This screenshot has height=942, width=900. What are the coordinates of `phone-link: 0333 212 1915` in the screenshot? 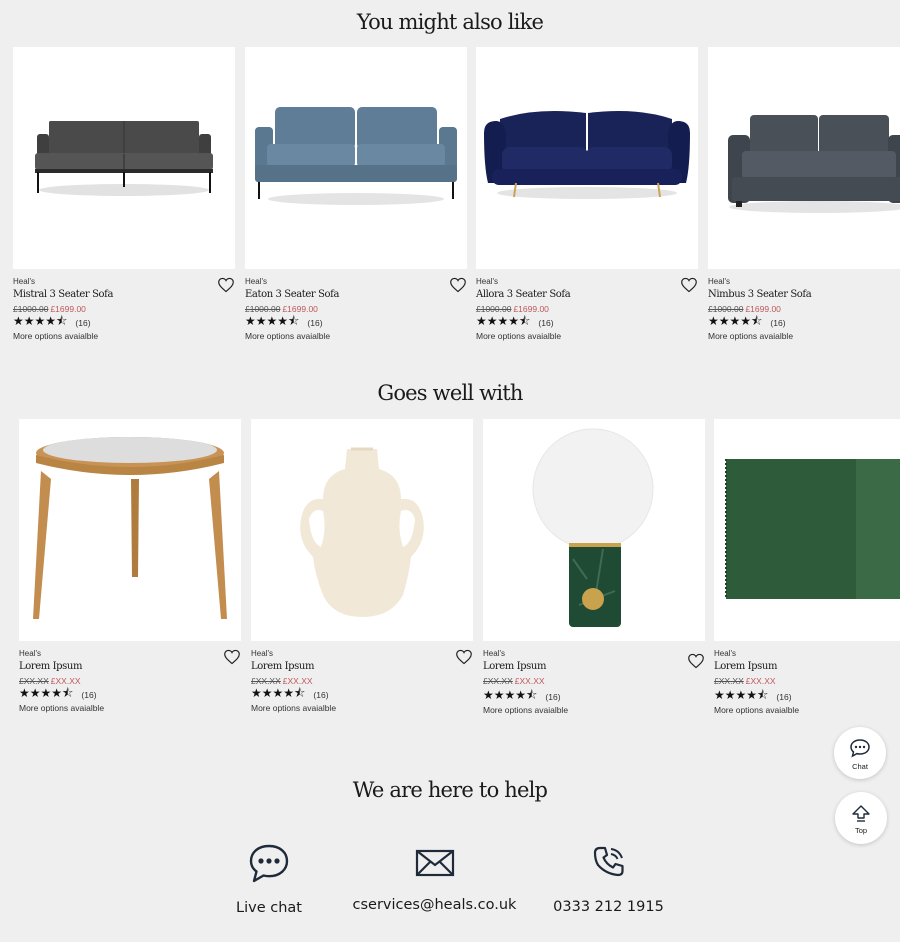 It's located at (608, 880).